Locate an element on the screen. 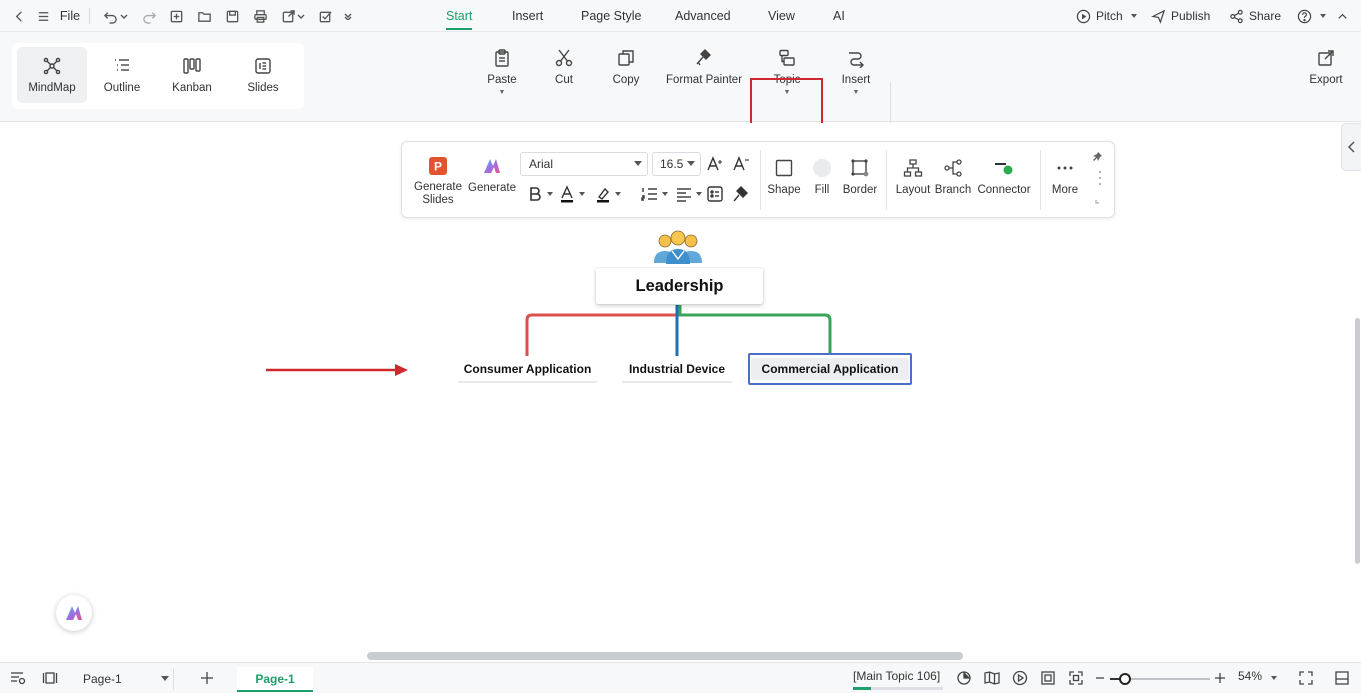 The image size is (1361, 693). selection-info: [Main Topic 106] is located at coordinates (897, 676).